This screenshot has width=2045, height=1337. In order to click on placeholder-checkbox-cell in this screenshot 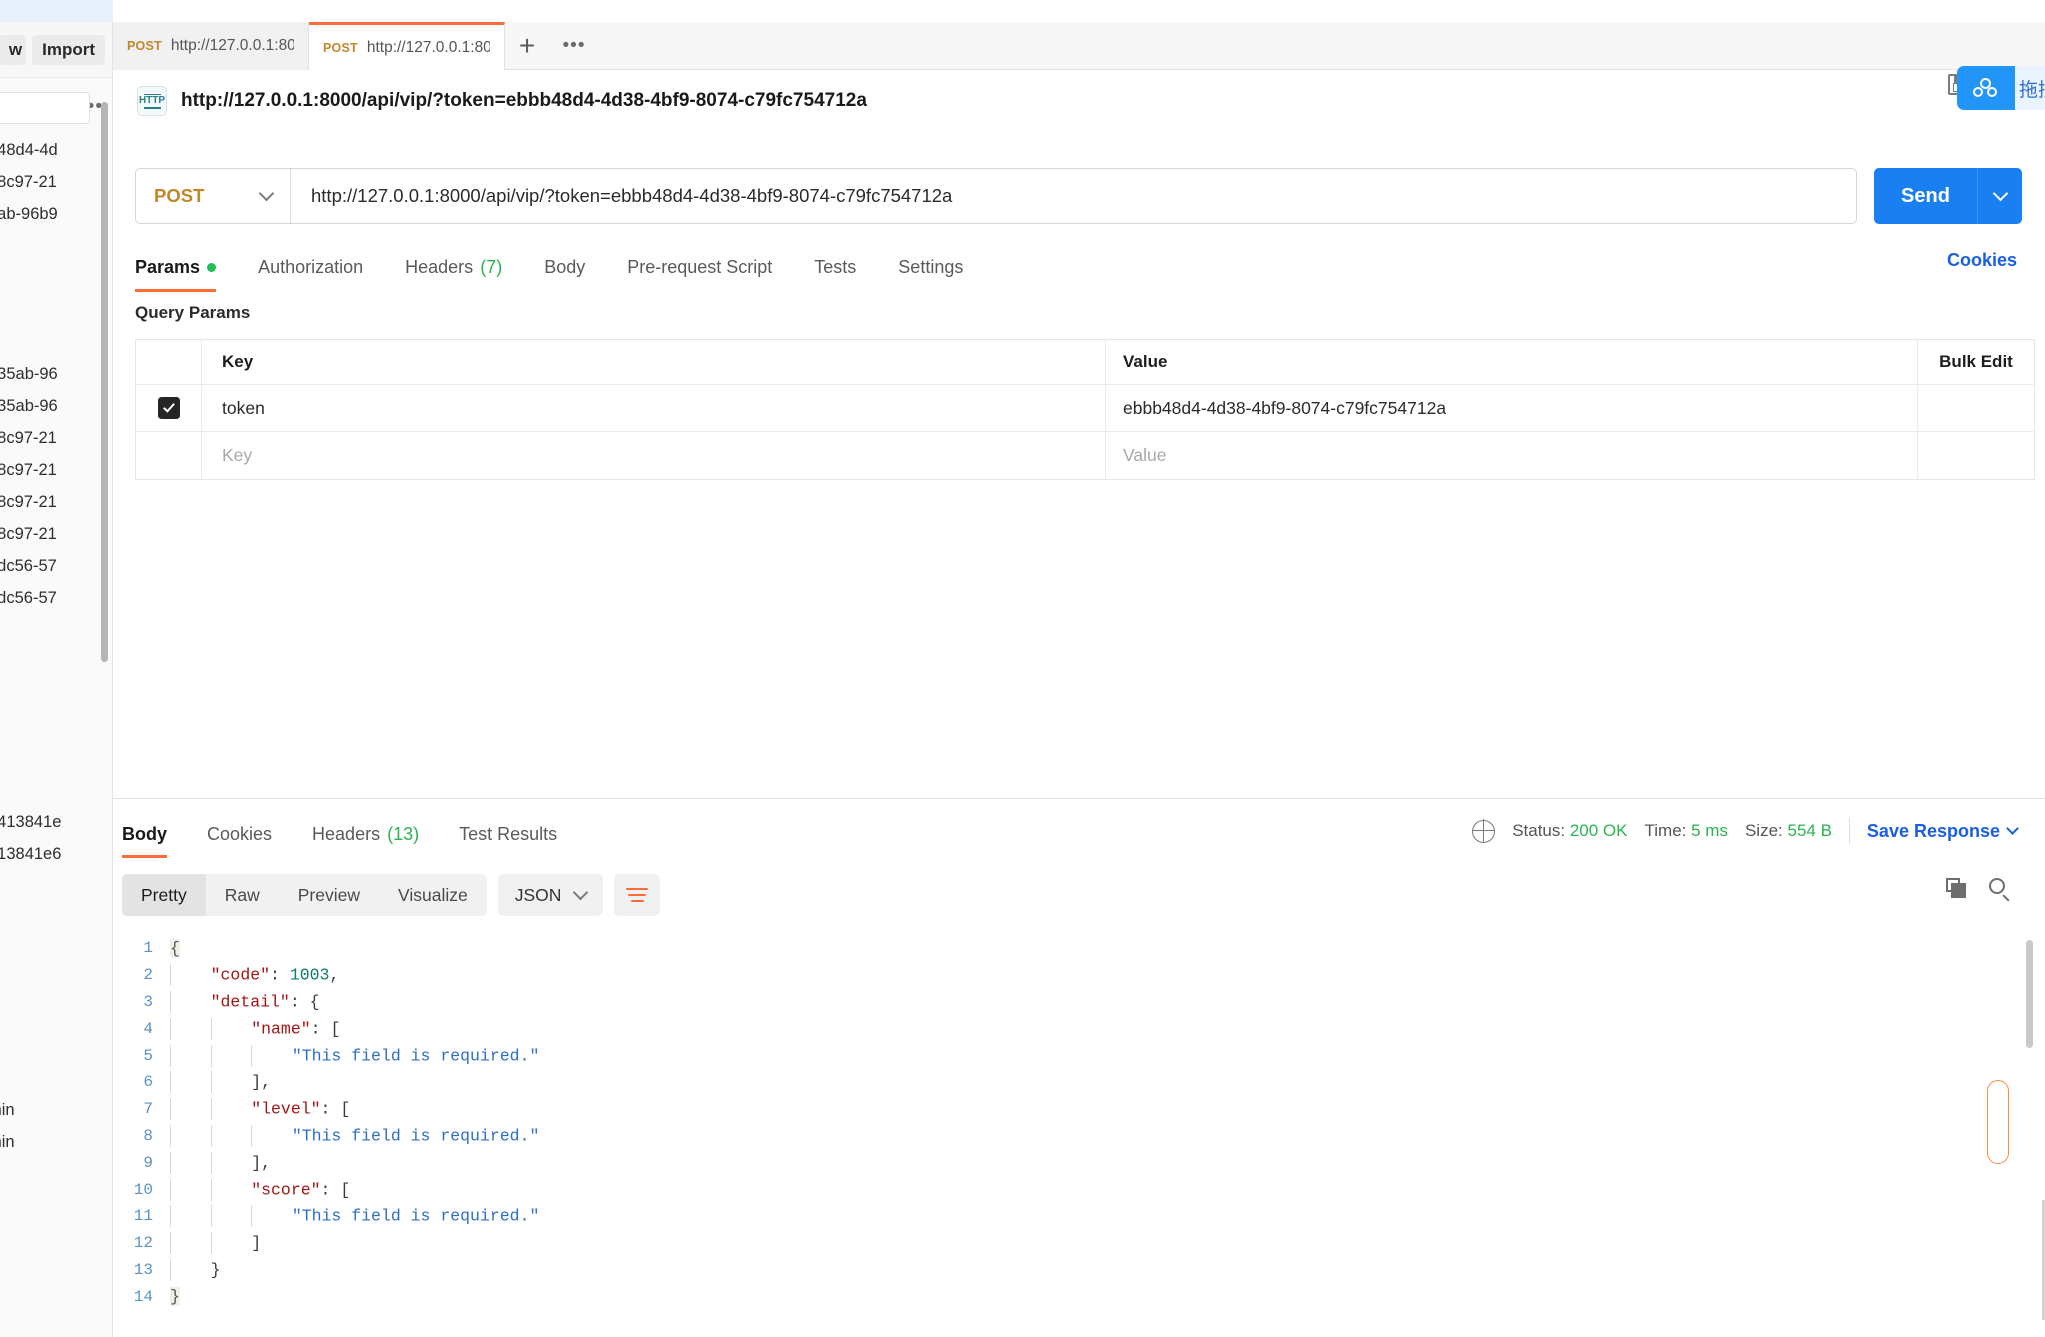, I will do `click(169, 455)`.